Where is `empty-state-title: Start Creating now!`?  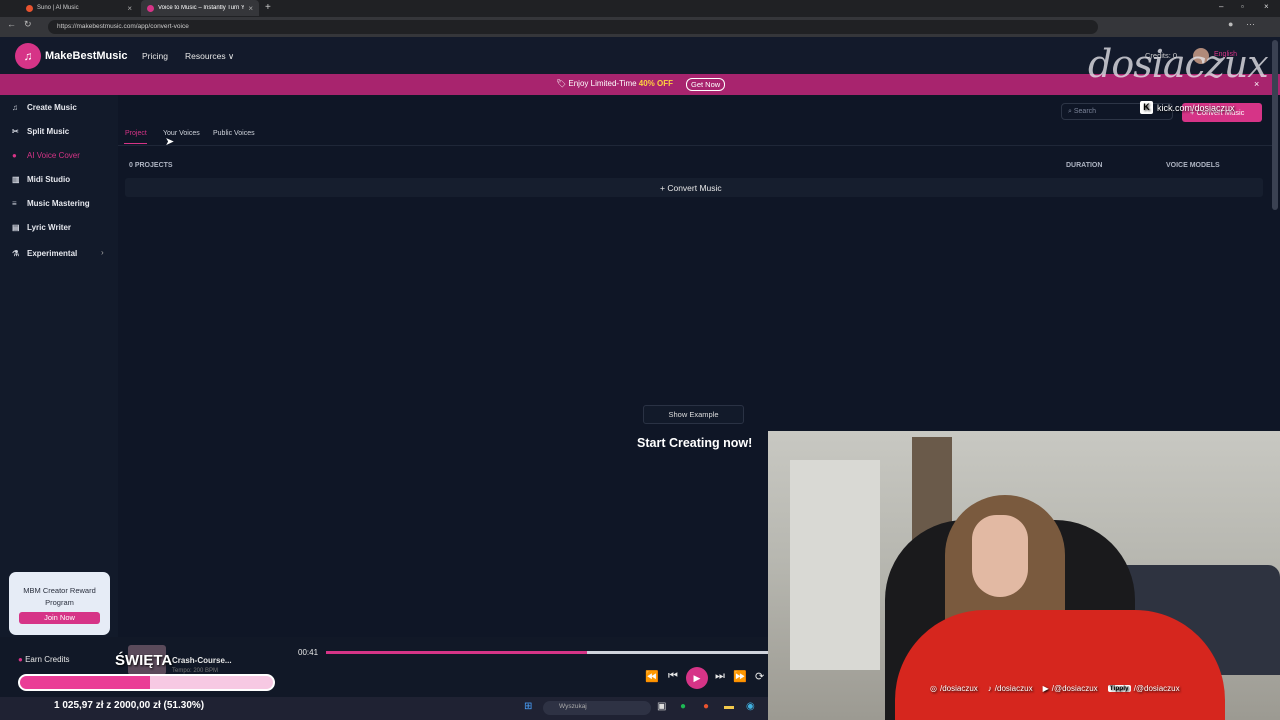 empty-state-title: Start Creating now! is located at coordinates (695, 443).